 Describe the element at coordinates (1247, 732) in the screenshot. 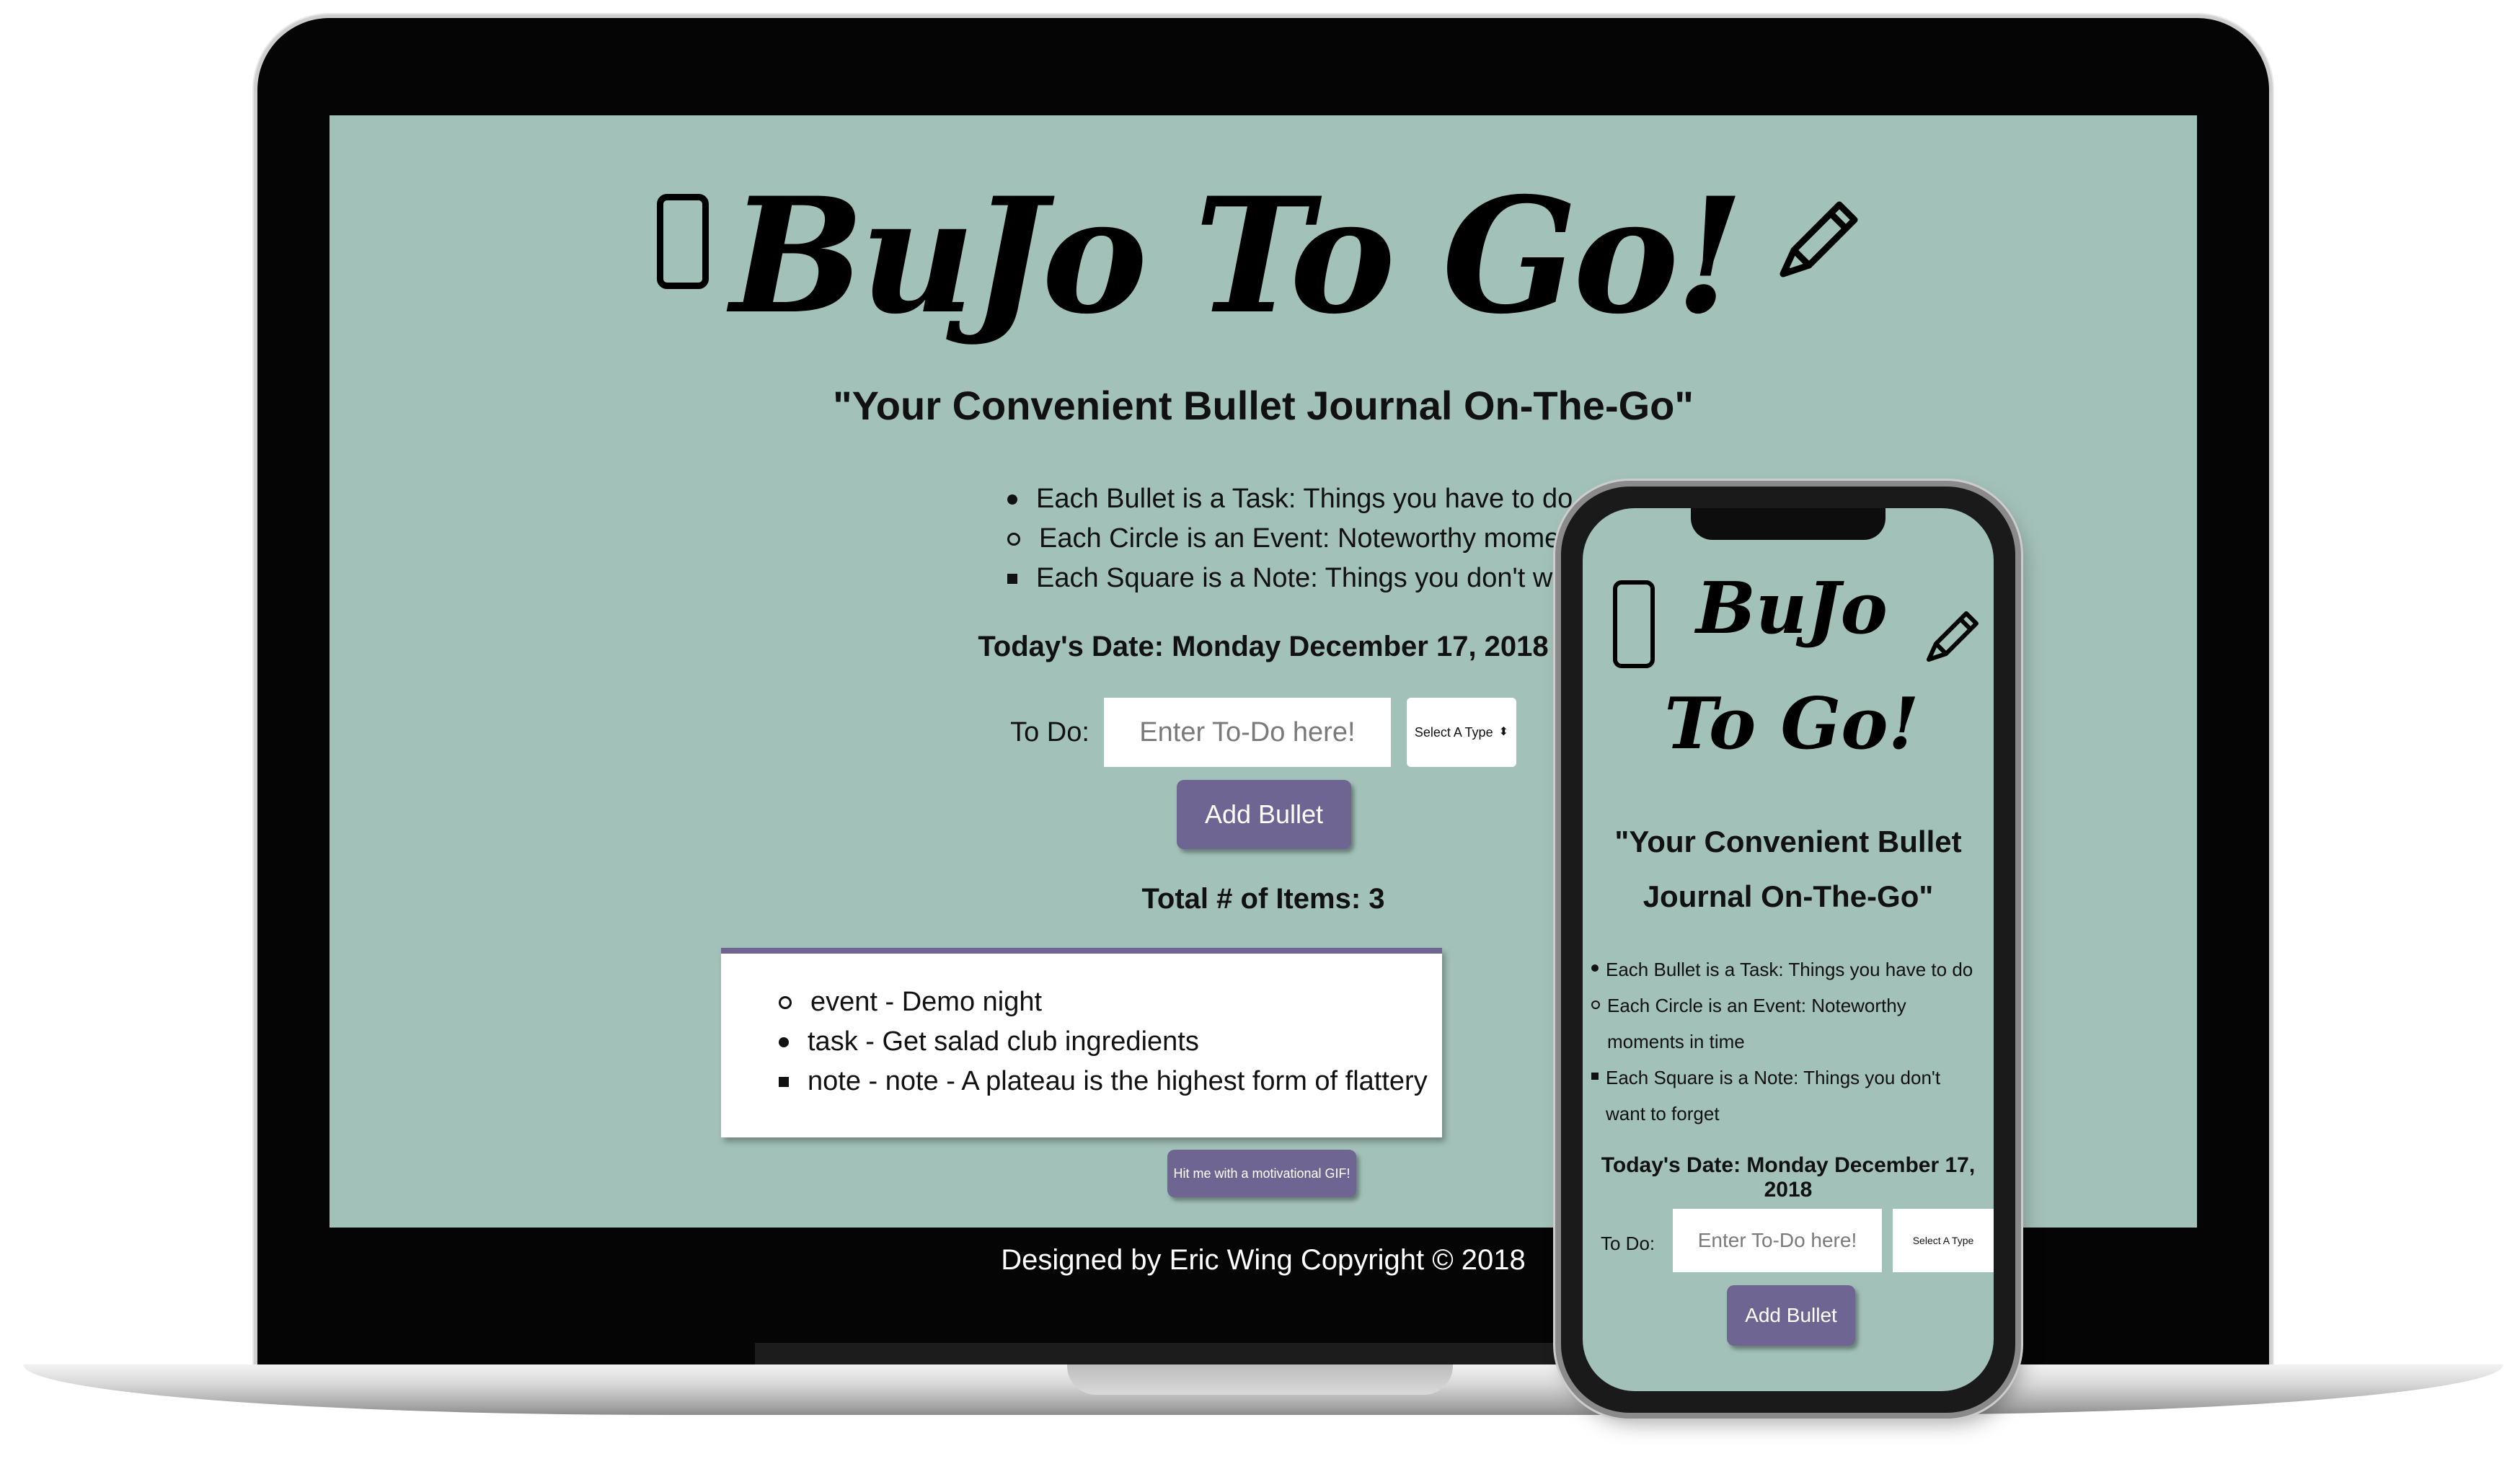

I see `todo-input` at that location.